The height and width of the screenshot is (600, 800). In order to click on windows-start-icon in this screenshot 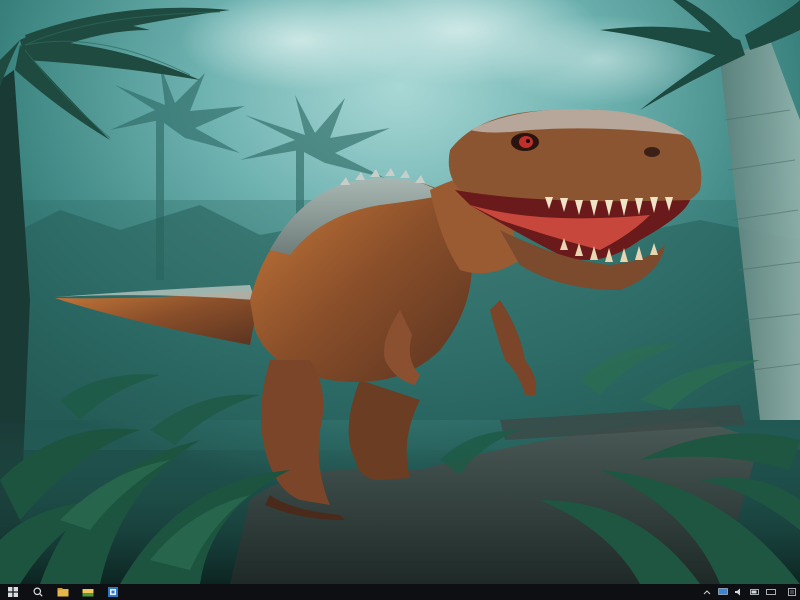, I will do `click(13, 592)`.